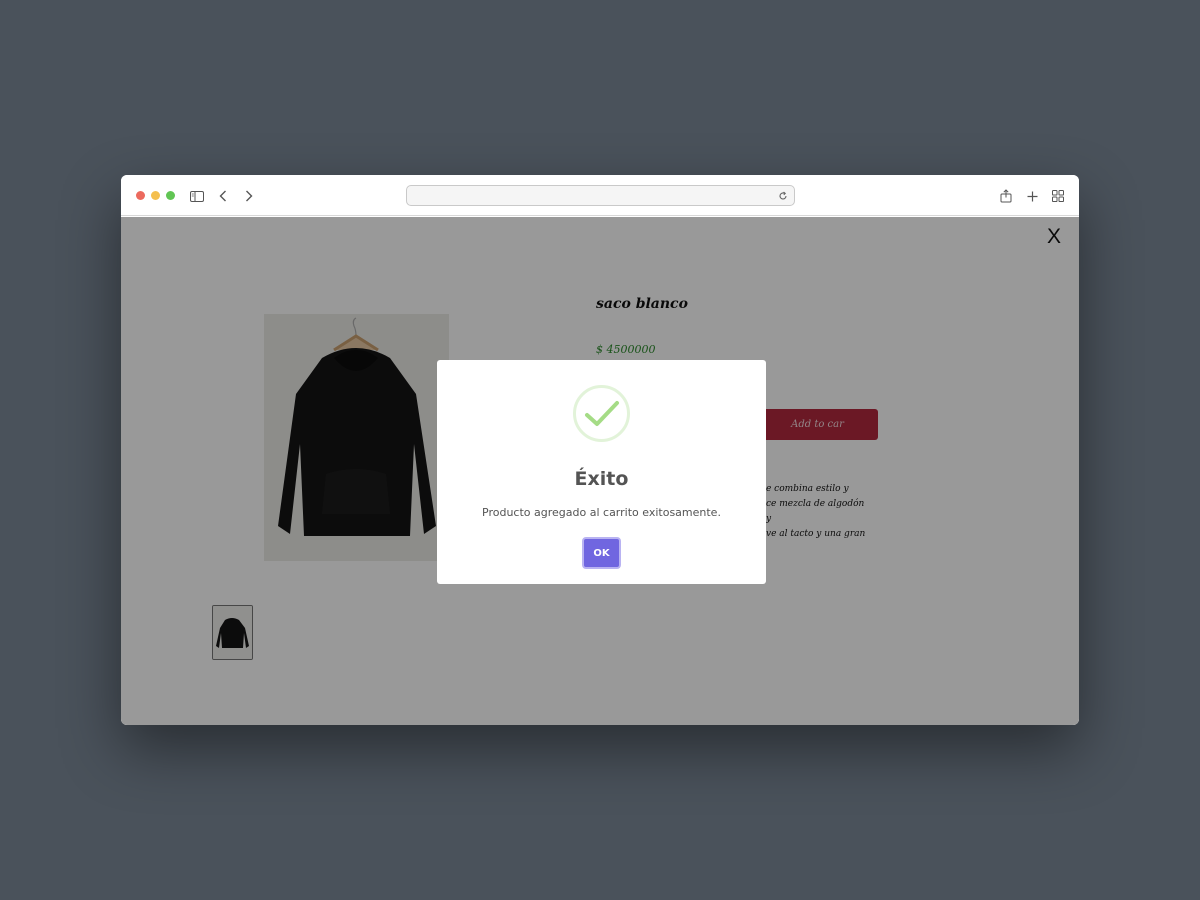 The width and height of the screenshot is (1200, 900). I want to click on dialog-title: Éxito, so click(601, 479).